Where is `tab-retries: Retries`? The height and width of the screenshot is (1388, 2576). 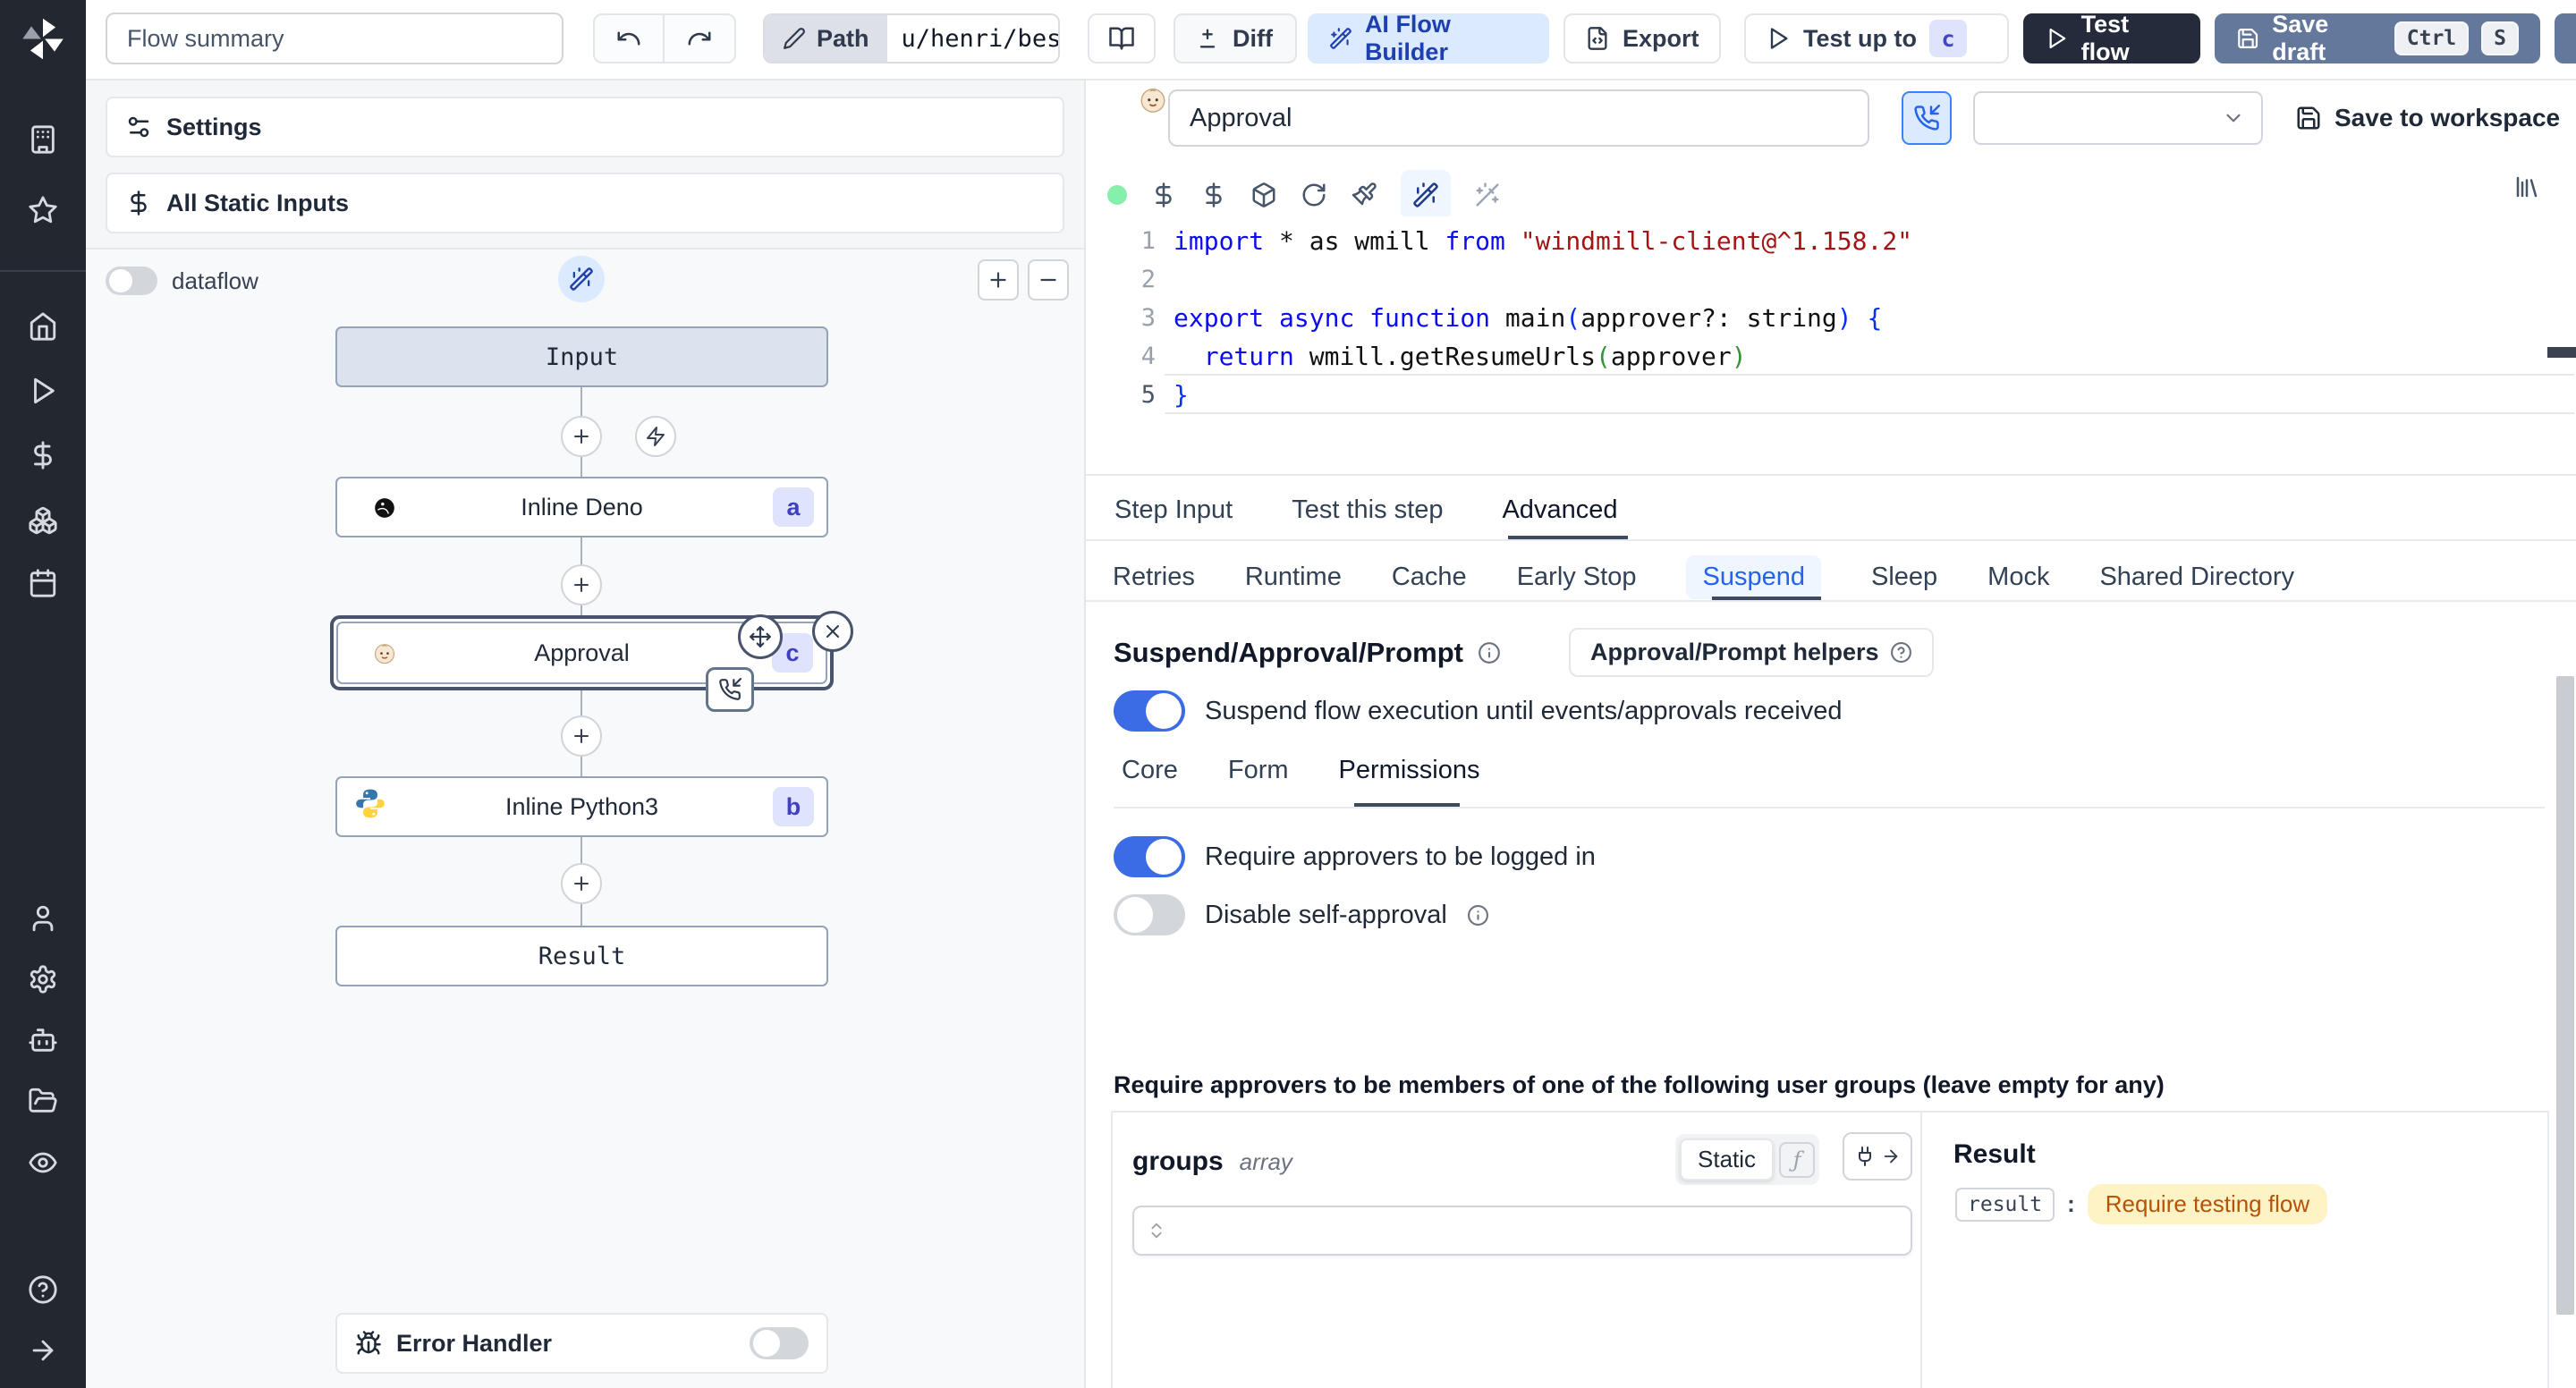 tab-retries: Retries is located at coordinates (1154, 577).